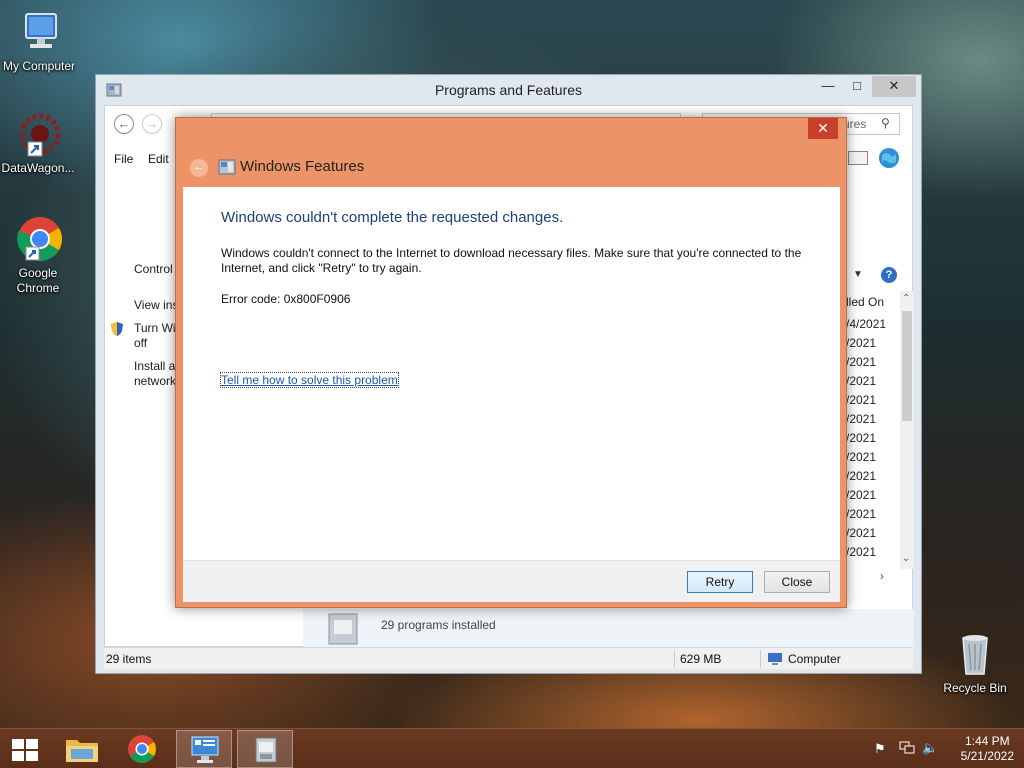 Image resolution: width=1024 pixels, height=768 pixels. I want to click on status-bar: 29 items 629 MB Computer, so click(508, 658).